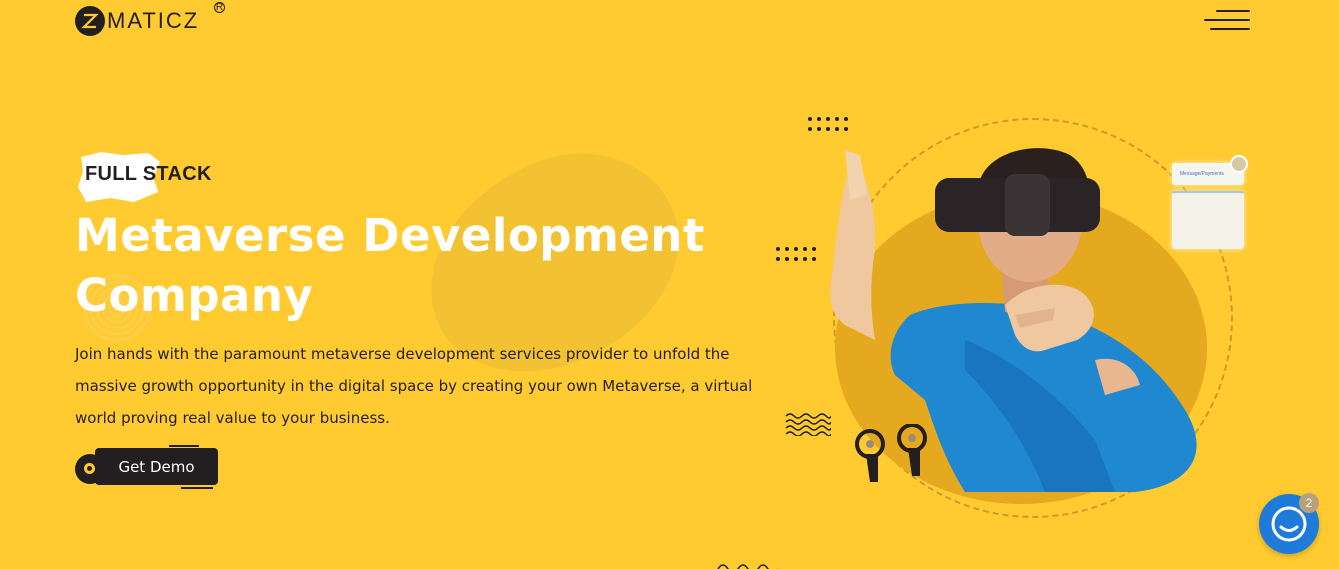 This screenshot has width=1339, height=569. Describe the element at coordinates (1239, 164) in the screenshot. I see `avatar` at that location.